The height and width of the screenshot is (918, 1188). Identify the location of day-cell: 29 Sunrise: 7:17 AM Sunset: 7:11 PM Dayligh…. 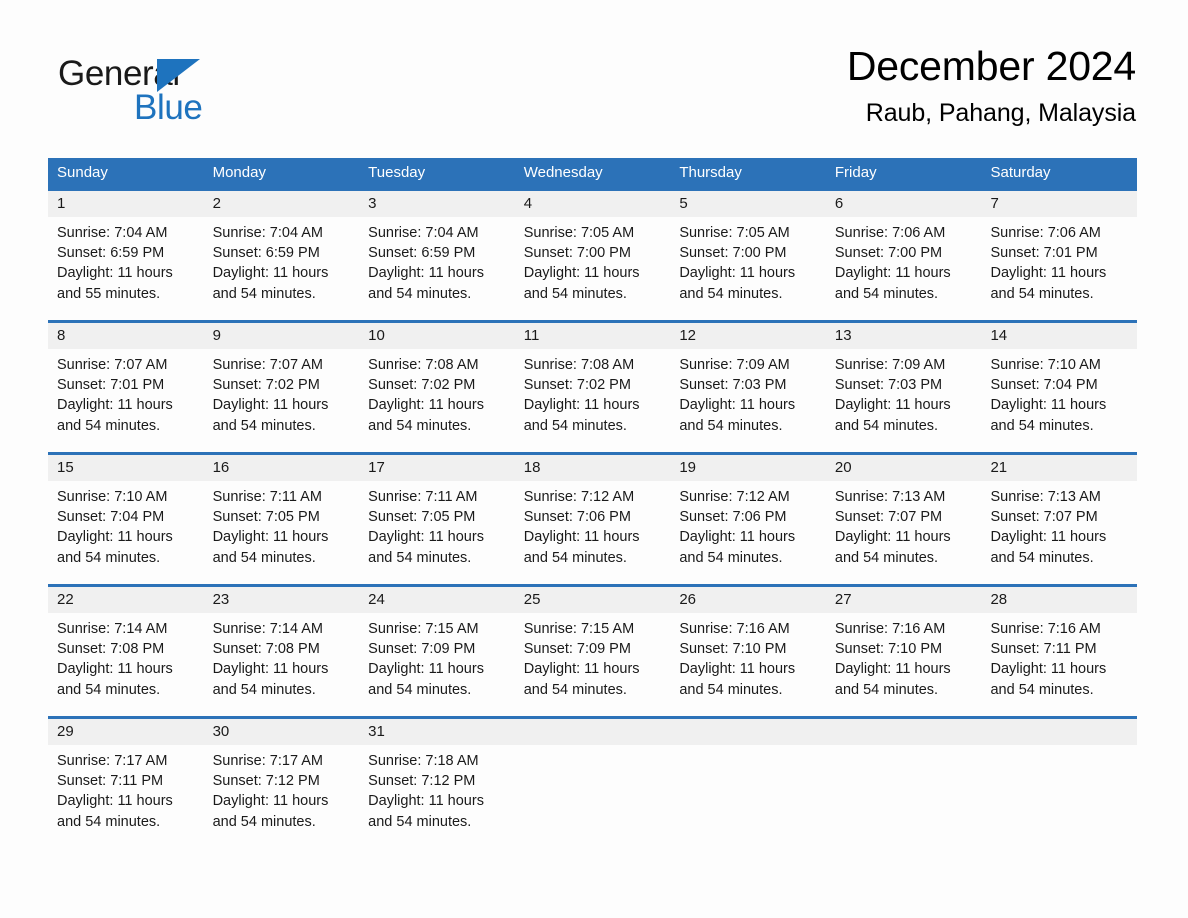
(126, 777).